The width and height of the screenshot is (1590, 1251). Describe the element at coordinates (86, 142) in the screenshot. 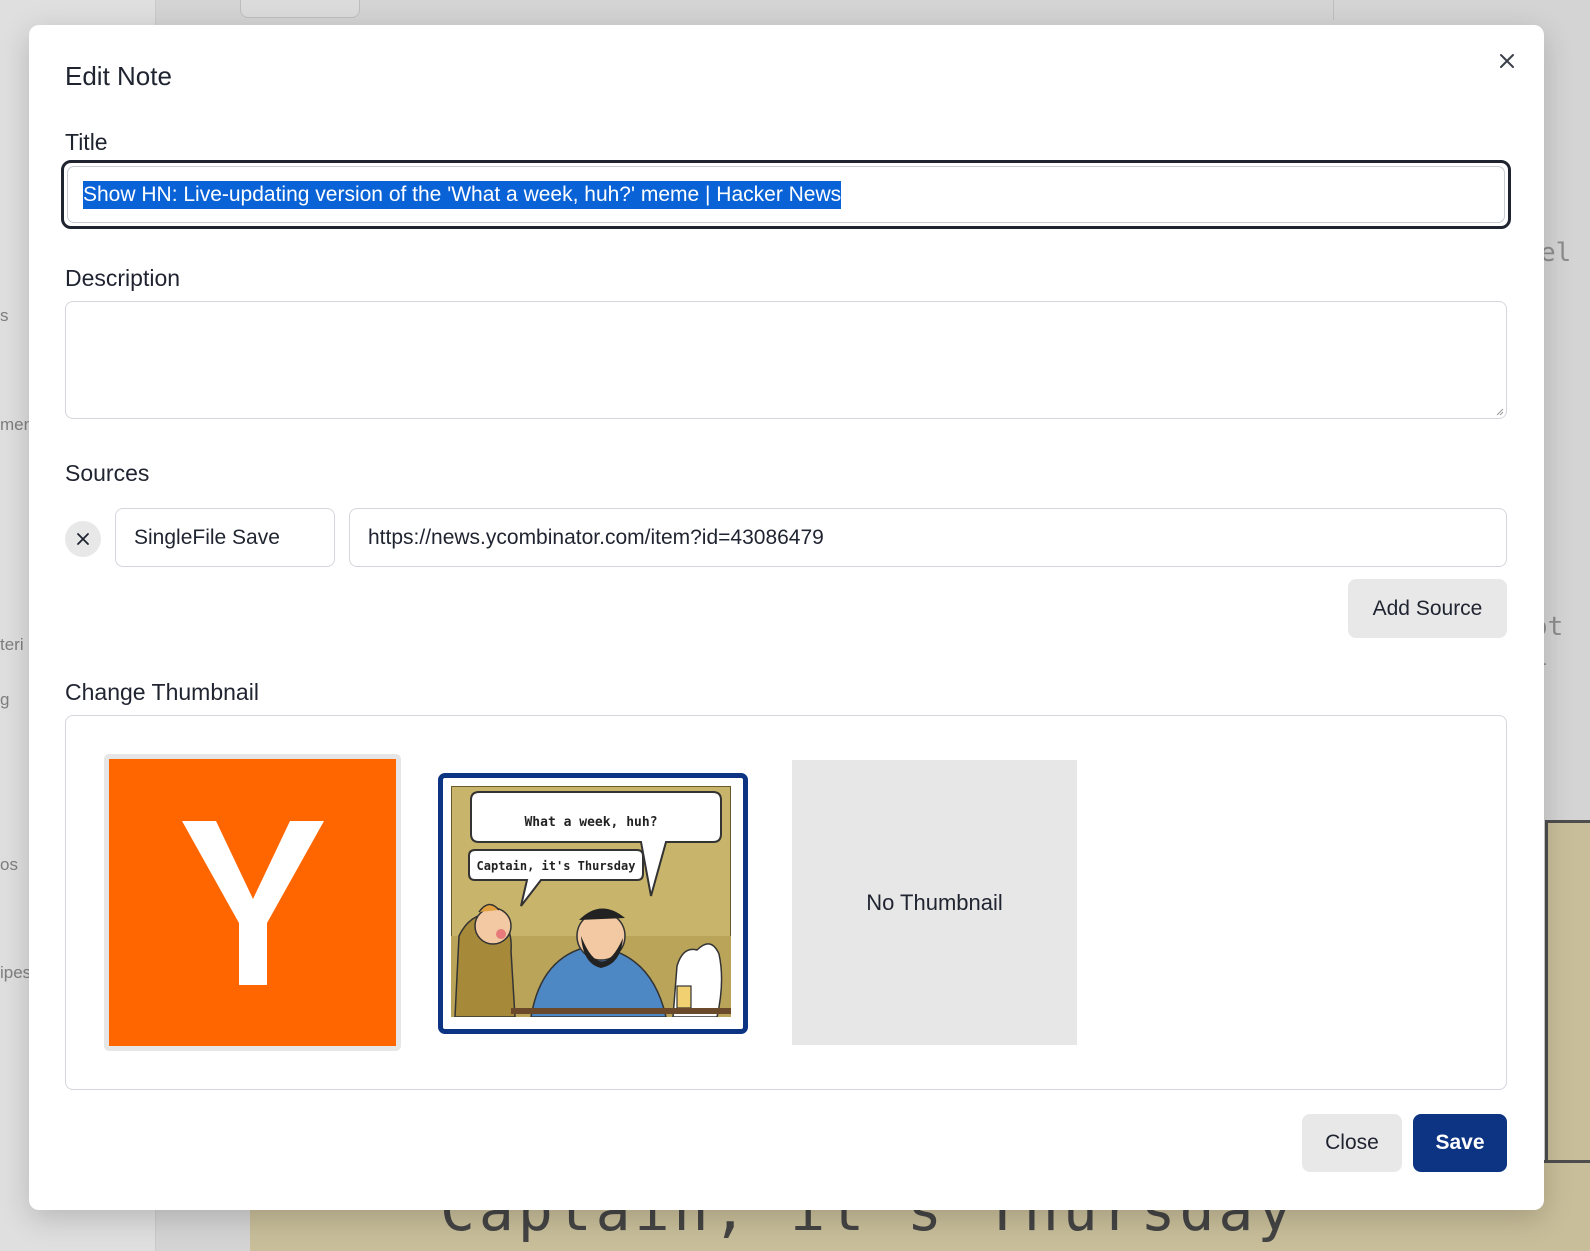

I see `title-label: Title` at that location.